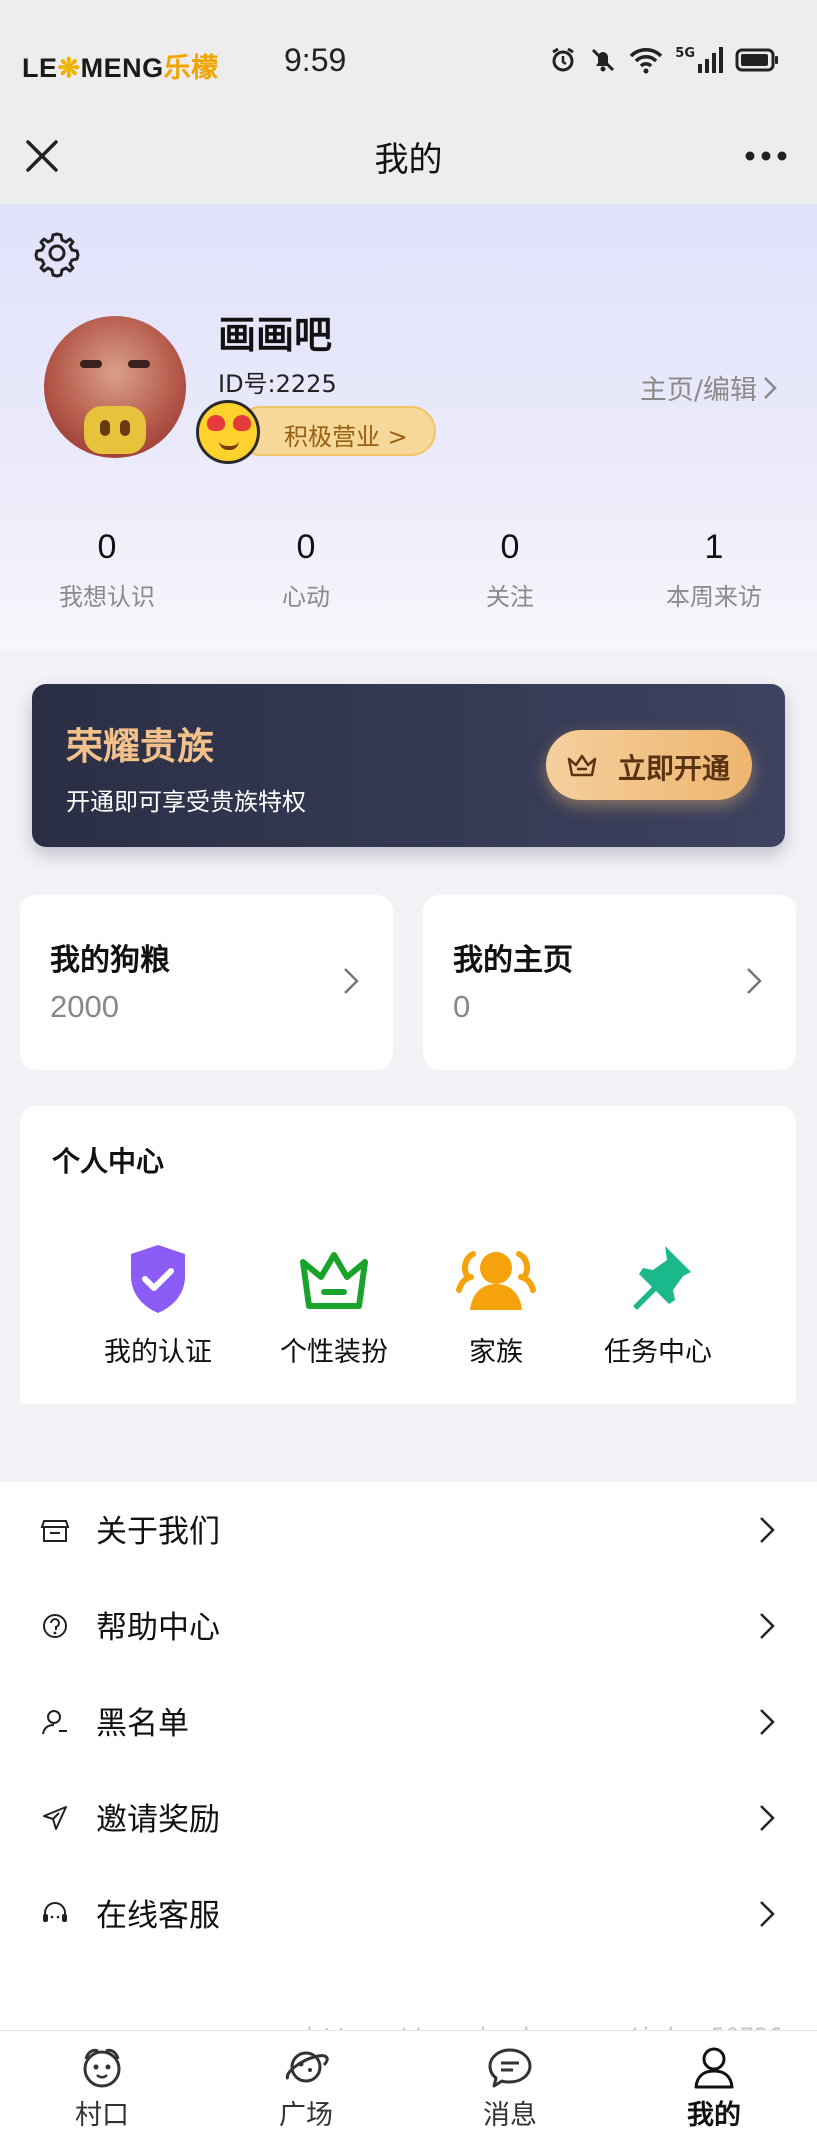 Image resolution: width=817 pixels, height=2130 pixels. Describe the element at coordinates (55, 1531) in the screenshot. I see `store-icon` at that location.